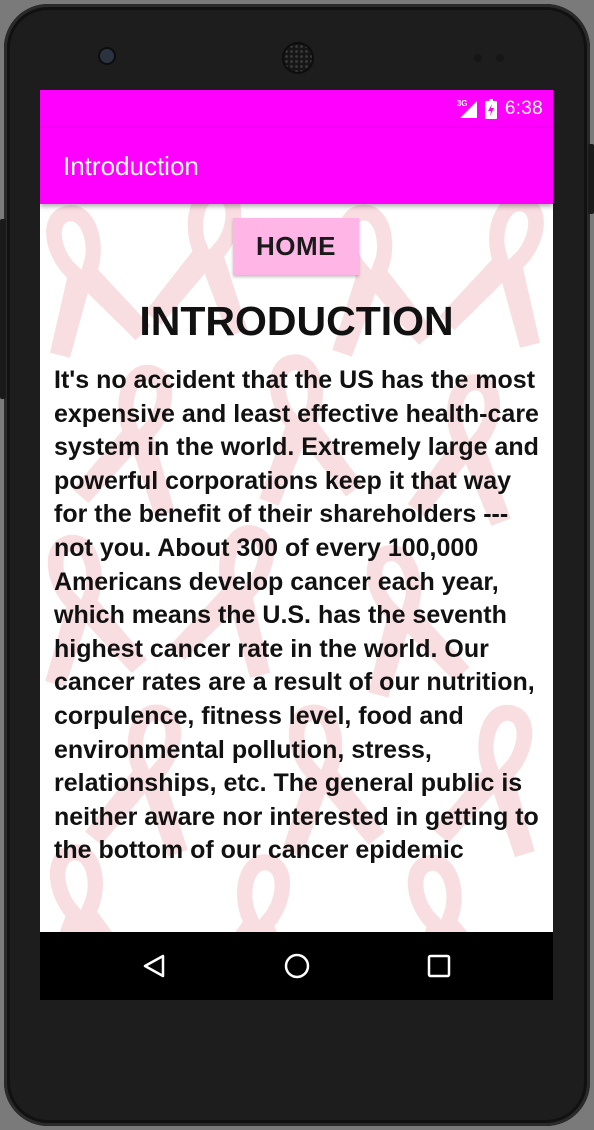 This screenshot has width=594, height=1130. I want to click on proximity-sensor, so click(478, 58).